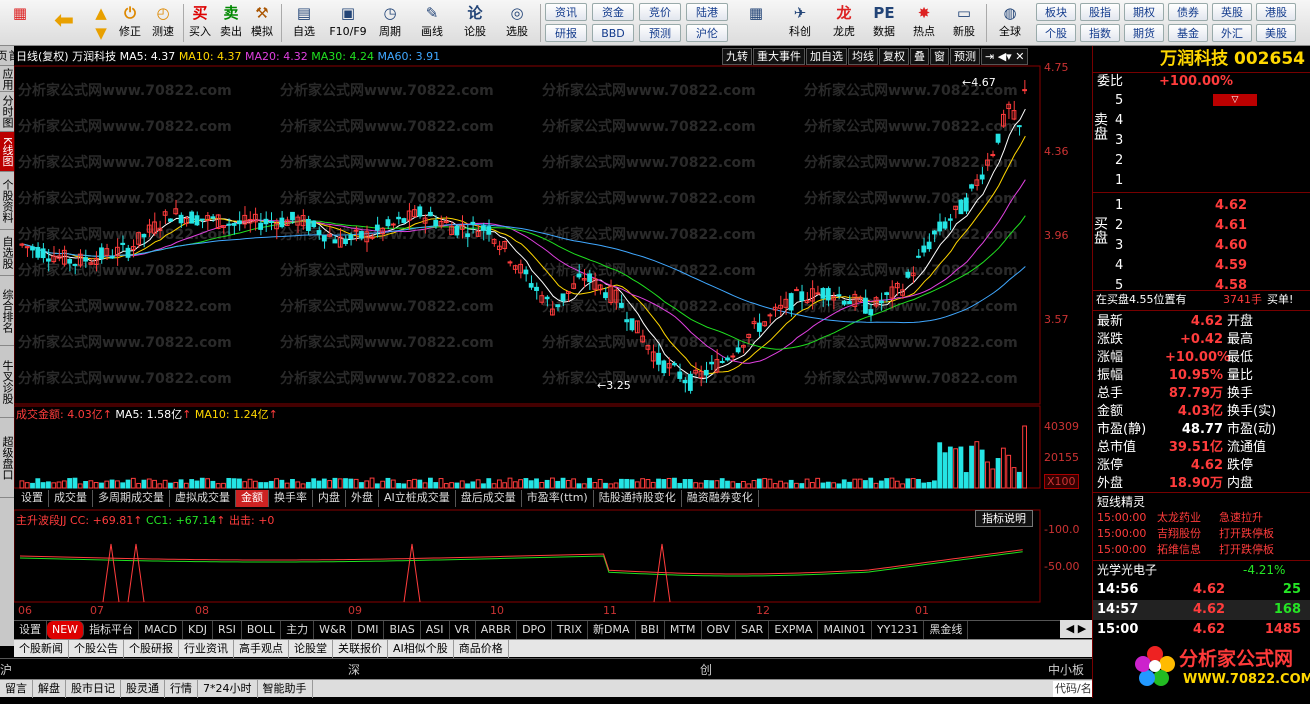 This screenshot has width=1310, height=704. Describe the element at coordinates (660, 12) in the screenshot. I see `grid-btn-auction: 竞价` at that location.